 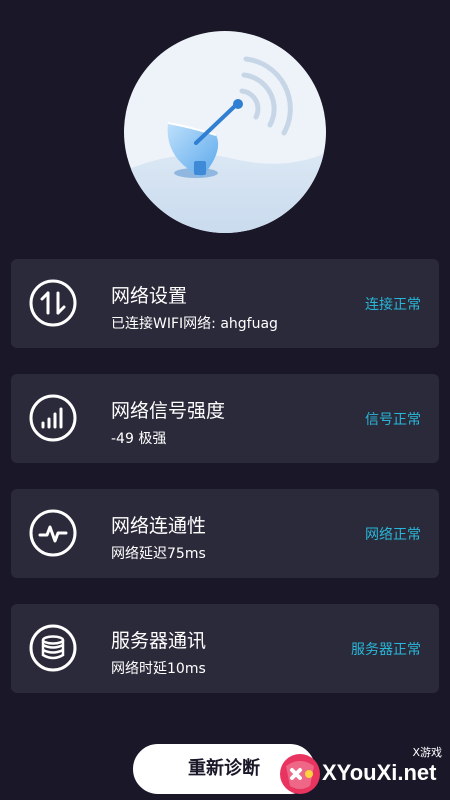 What do you see at coordinates (149, 296) in the screenshot?
I see `card-title: 网络设置` at bounding box center [149, 296].